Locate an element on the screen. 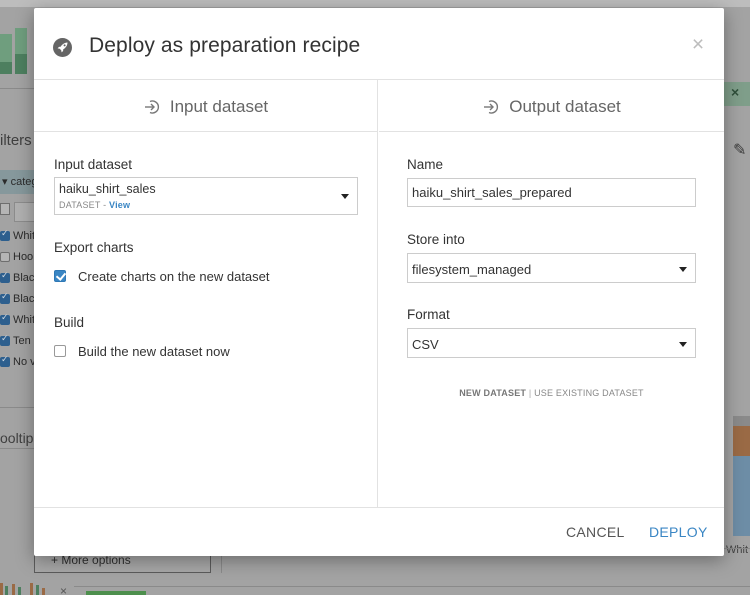 The image size is (750, 595). rocket-icon is located at coordinates (62, 47).